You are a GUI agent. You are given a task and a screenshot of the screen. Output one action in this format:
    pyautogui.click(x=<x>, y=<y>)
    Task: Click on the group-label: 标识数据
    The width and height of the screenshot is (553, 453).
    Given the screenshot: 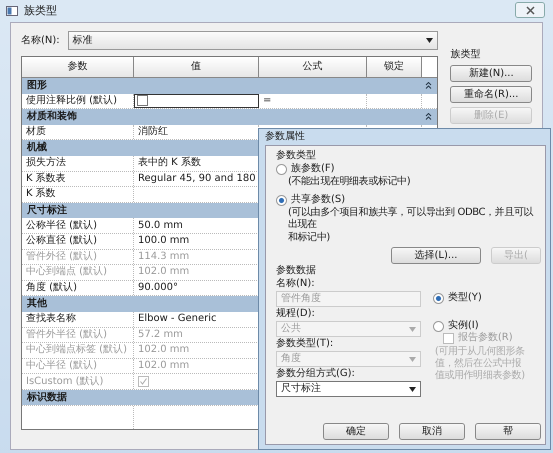 What is the action you would take?
    pyautogui.click(x=47, y=398)
    